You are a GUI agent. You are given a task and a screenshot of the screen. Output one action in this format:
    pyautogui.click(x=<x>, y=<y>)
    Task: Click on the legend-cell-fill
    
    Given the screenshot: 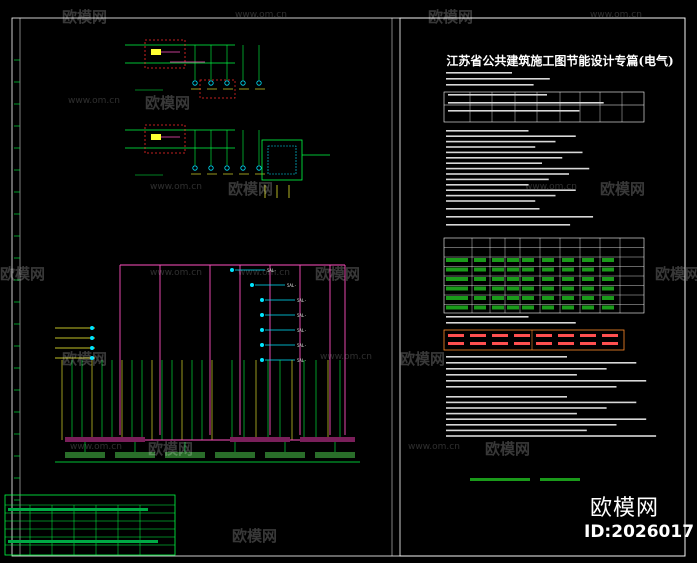 What is the action you would take?
    pyautogui.click(x=78, y=509)
    